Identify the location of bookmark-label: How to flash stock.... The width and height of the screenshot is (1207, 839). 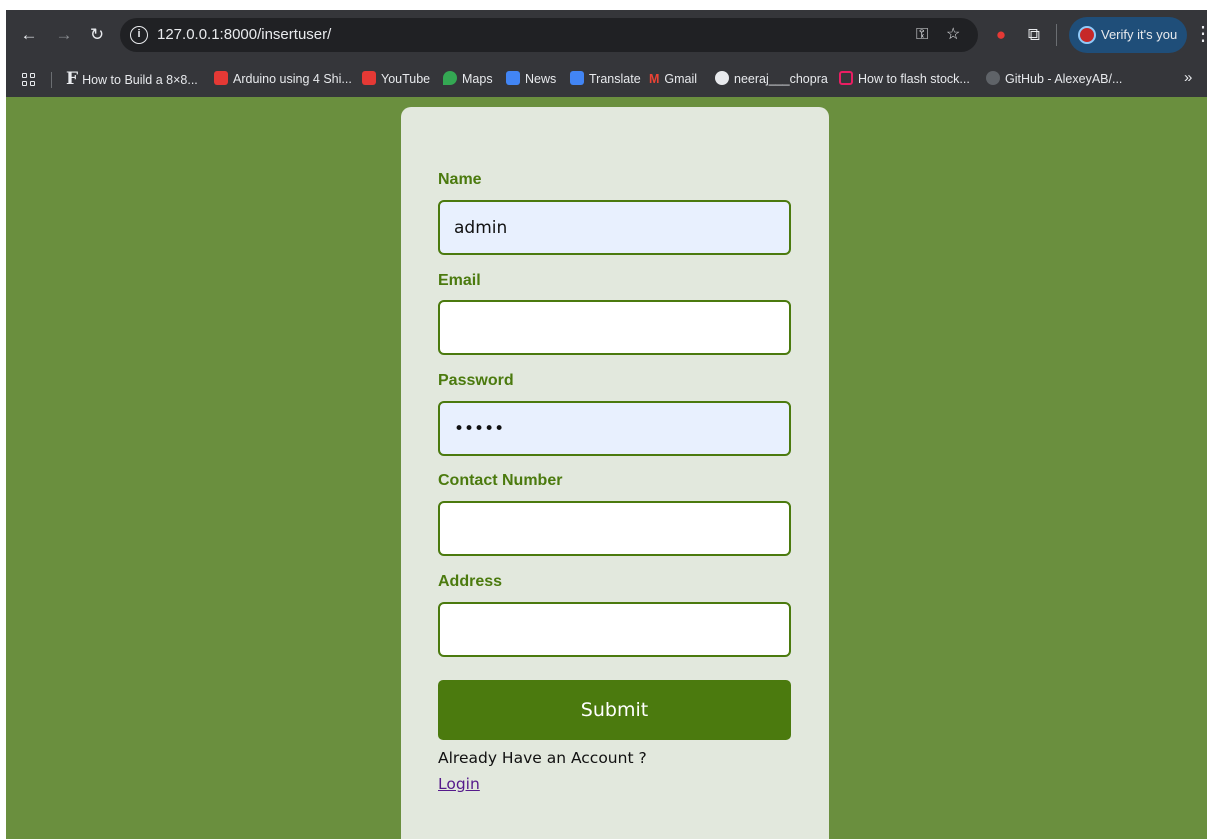
(914, 79).